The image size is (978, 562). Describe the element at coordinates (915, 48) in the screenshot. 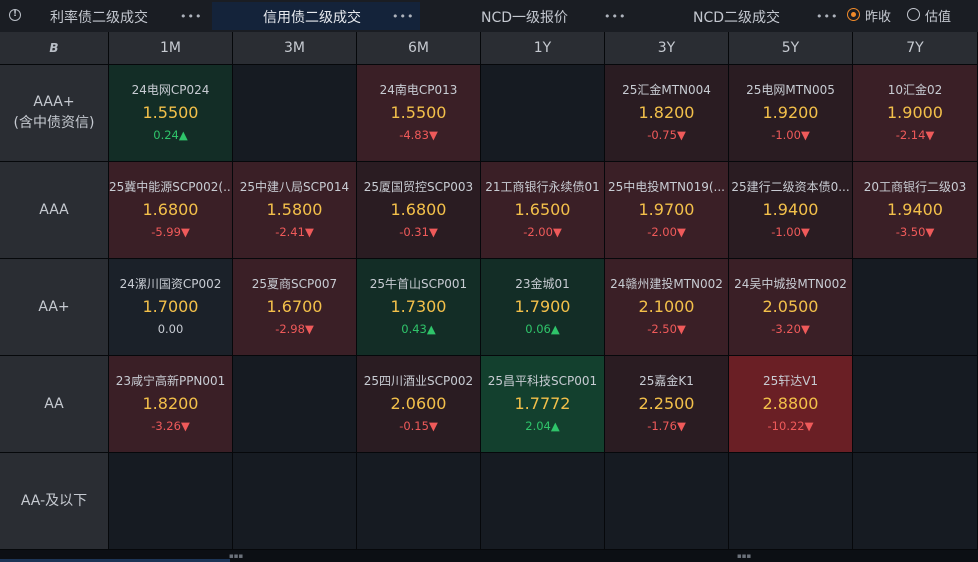

I see `column-header-7y: 7Y` at that location.